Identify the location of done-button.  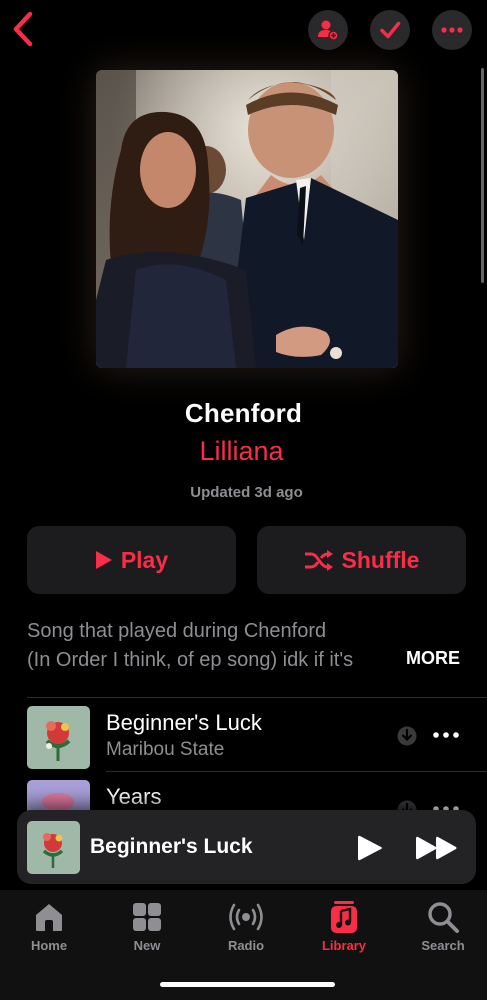
(390, 30).